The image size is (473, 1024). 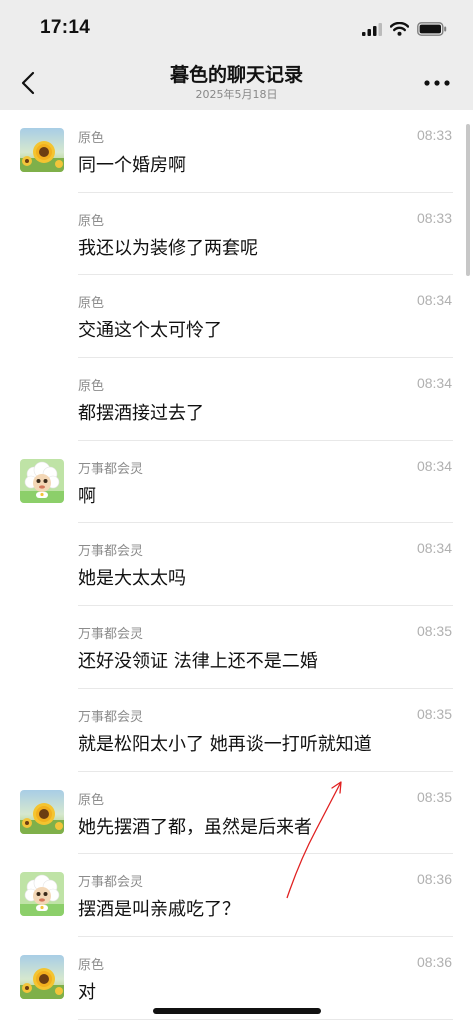 I want to click on message-row: 万事都会灵 08:34 她是大太太吗, so click(x=236, y=565).